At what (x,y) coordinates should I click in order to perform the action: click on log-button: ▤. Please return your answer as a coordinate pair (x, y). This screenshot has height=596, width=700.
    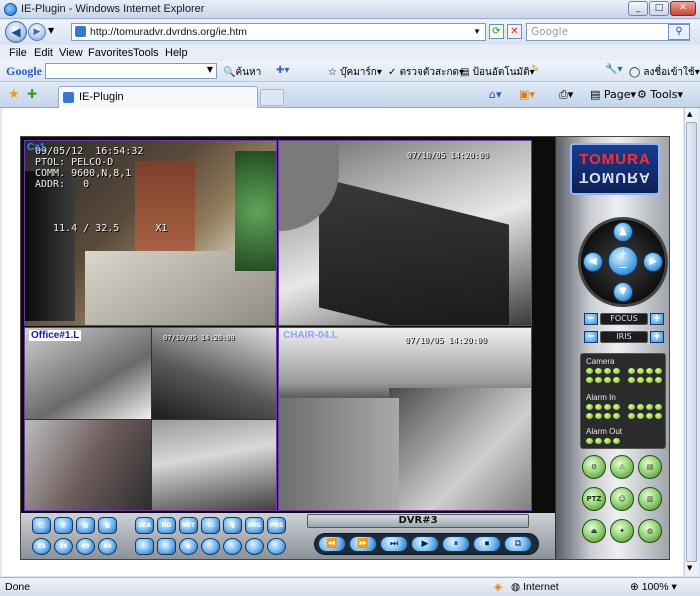
    Looking at the image, I should click on (650, 467).